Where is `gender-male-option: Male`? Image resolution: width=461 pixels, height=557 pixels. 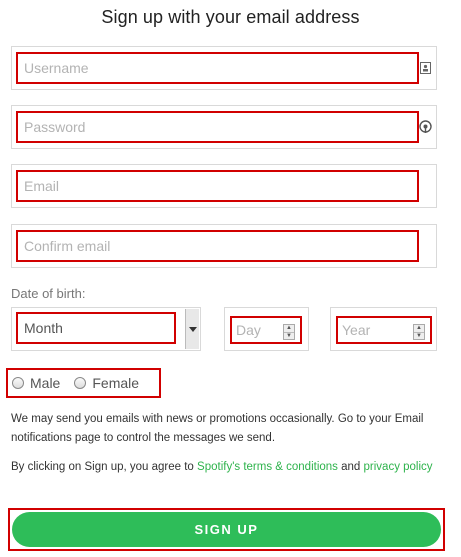
gender-male-option: Male is located at coordinates (36, 383).